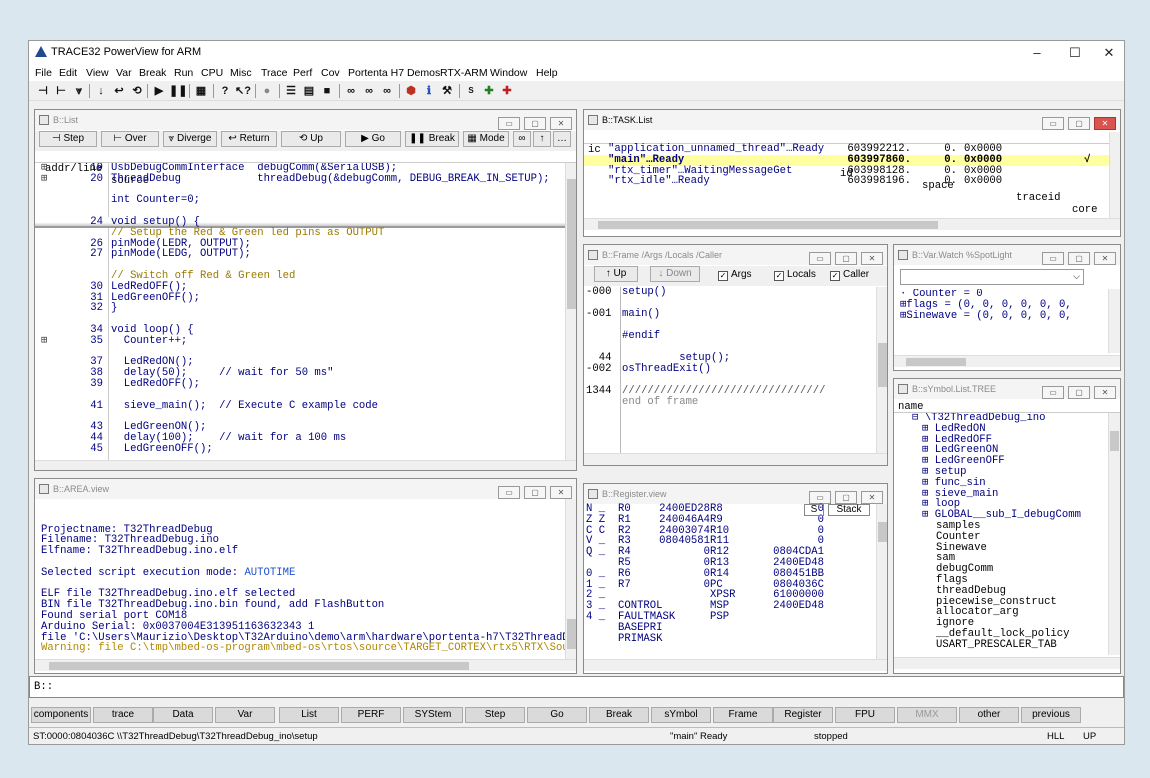 This screenshot has height=778, width=1150. Describe the element at coordinates (486, 139) in the screenshot. I see `mode-button: ▦ Mode` at that location.